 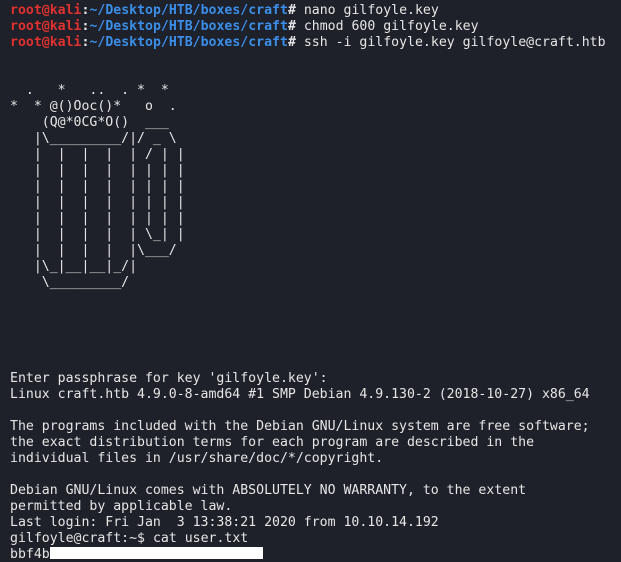 I want to click on command-text: nano gilfoyle.key, so click(x=371, y=10).